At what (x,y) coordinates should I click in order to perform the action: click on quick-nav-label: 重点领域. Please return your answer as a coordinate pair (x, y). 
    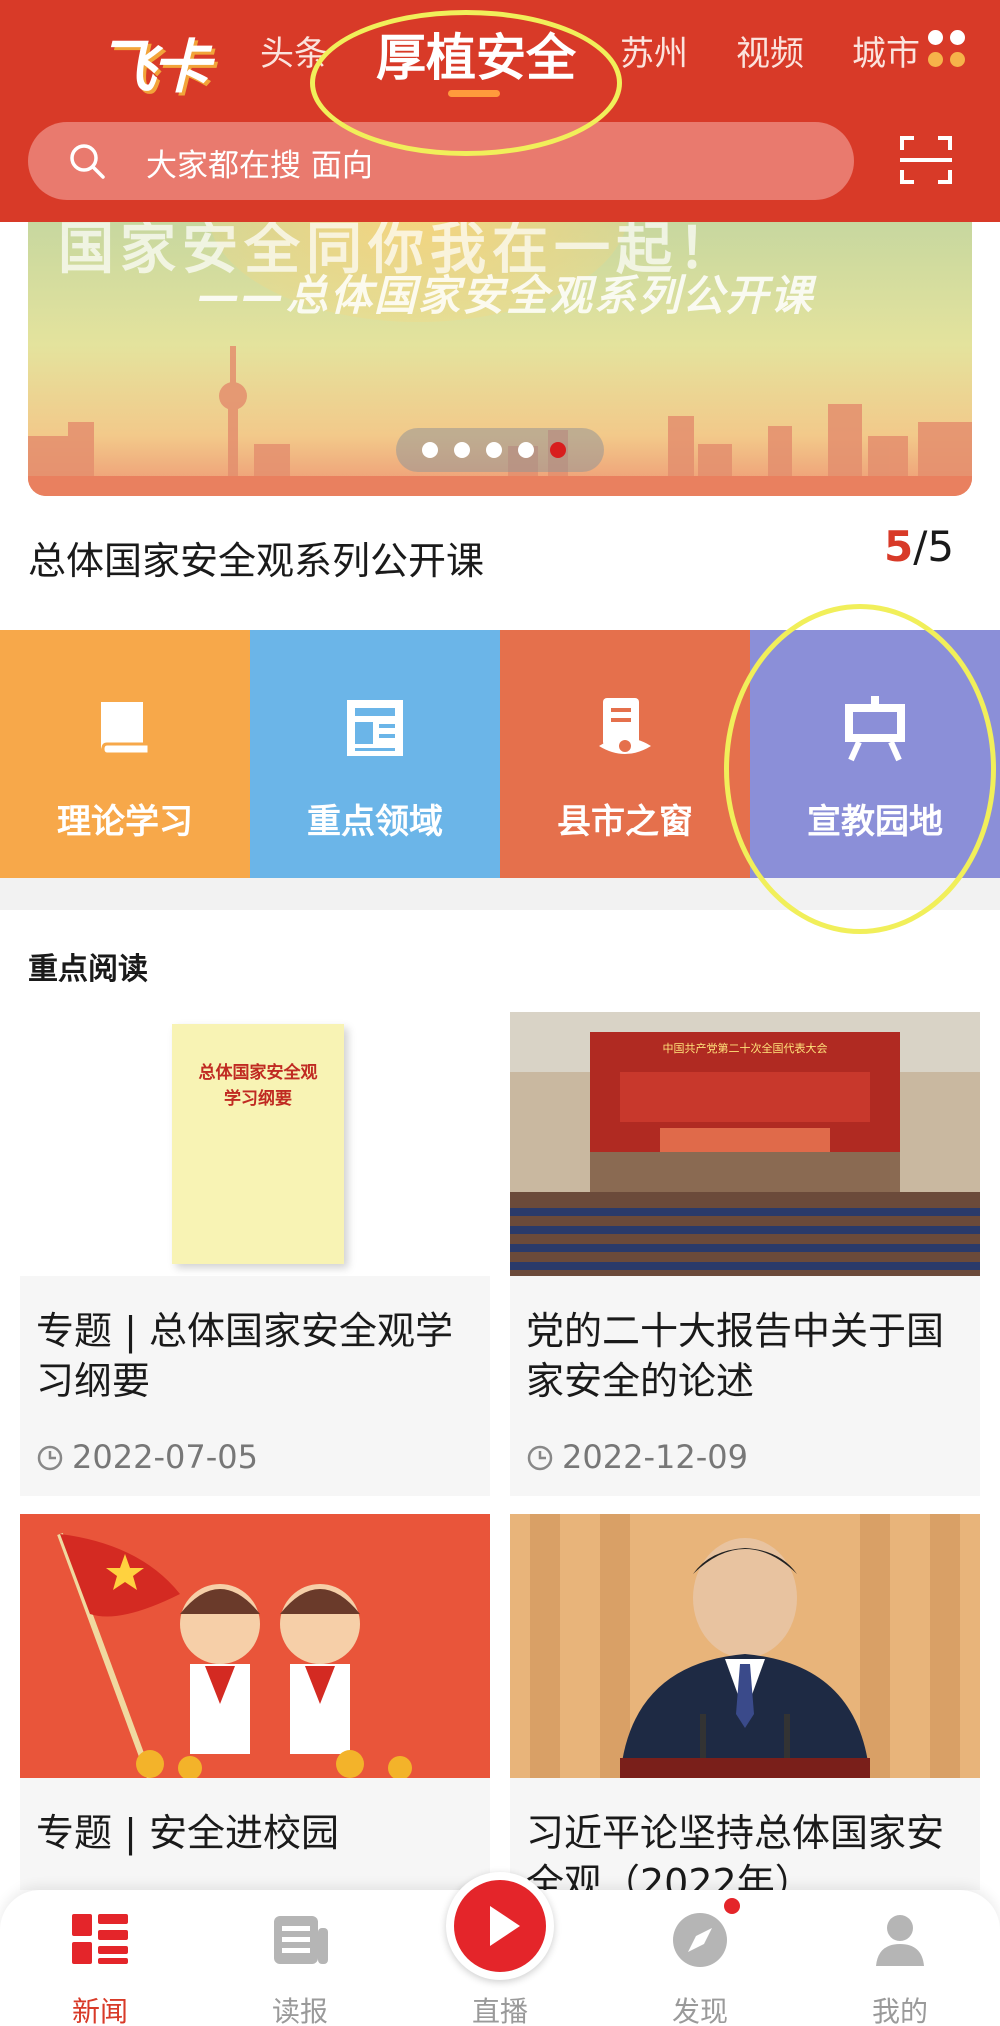
    Looking at the image, I should click on (375, 822).